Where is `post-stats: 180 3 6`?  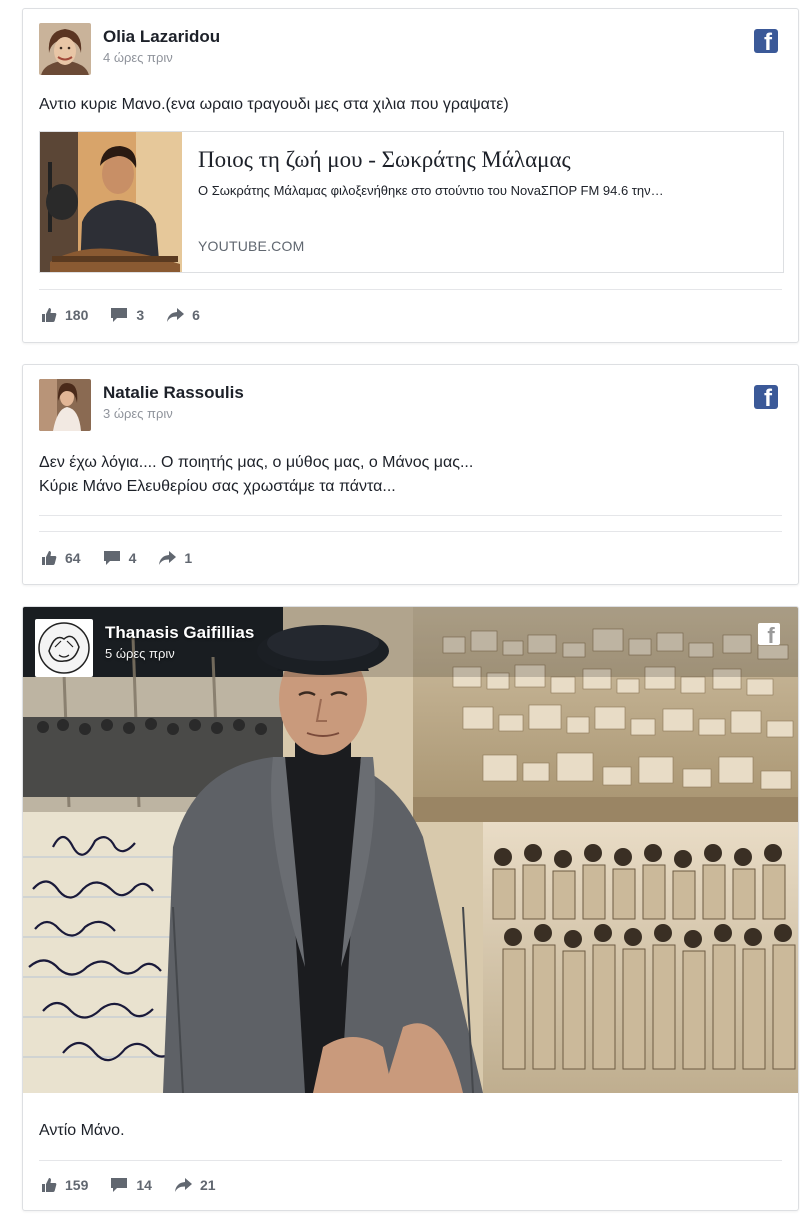 post-stats: 180 3 6 is located at coordinates (131, 315).